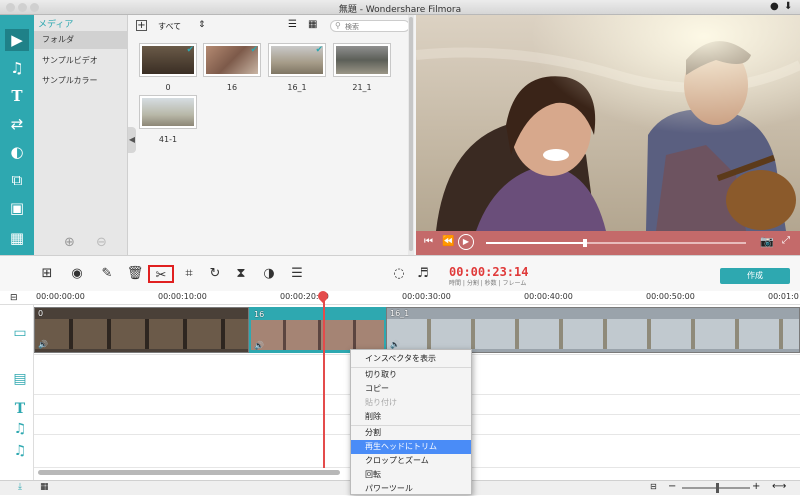 This screenshot has width=800, height=496. I want to click on new-folder-icon: ⊕, so click(69, 242).